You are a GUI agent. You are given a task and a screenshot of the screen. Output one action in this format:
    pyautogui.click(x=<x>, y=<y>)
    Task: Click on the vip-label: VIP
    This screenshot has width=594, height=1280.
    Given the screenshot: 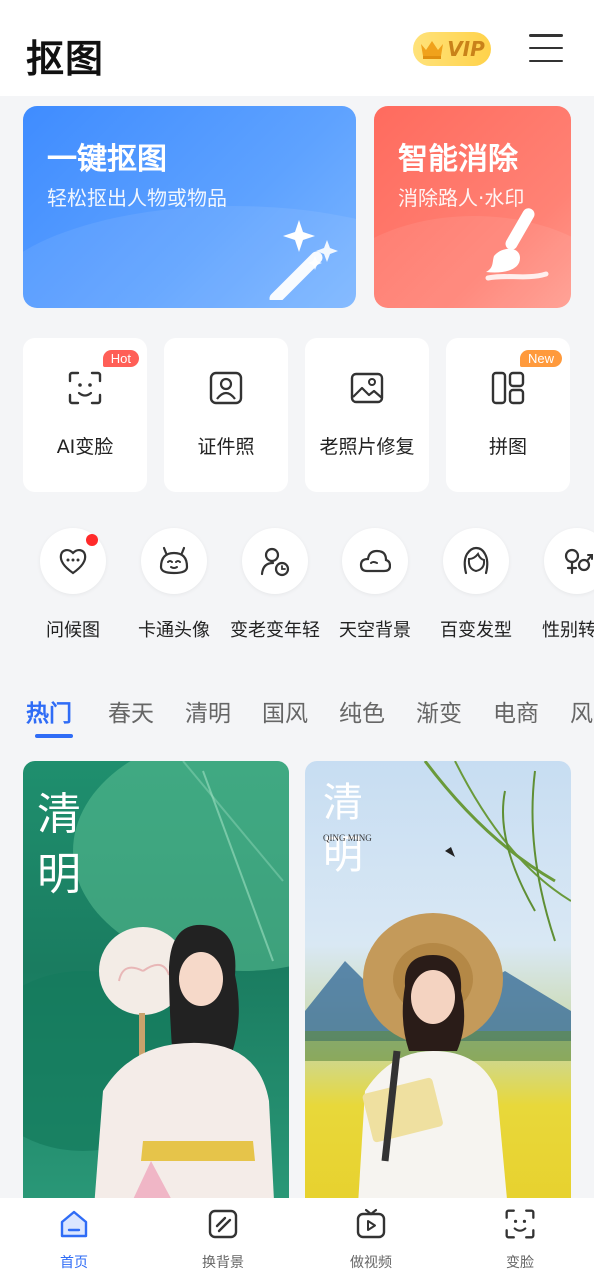 What is the action you would take?
    pyautogui.click(x=466, y=49)
    